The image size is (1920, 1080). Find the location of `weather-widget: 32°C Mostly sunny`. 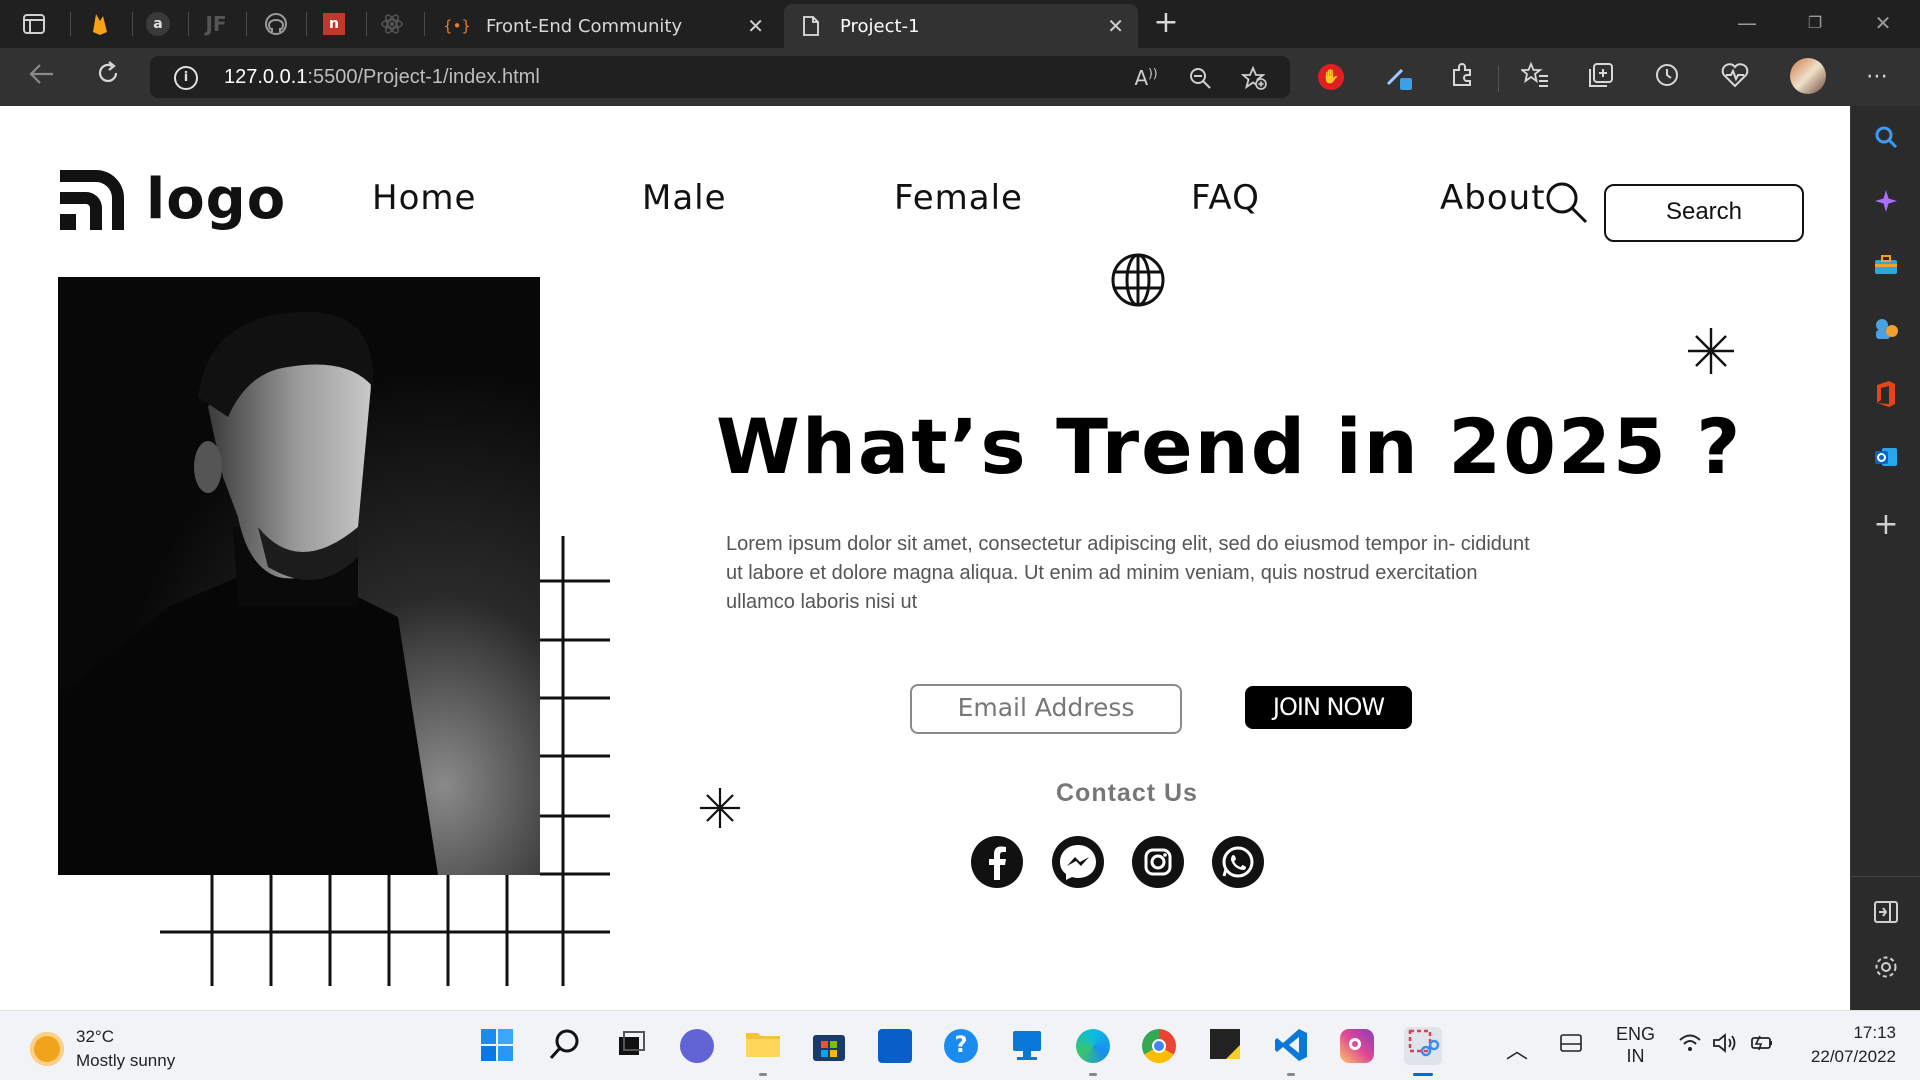

weather-widget: 32°C Mostly sunny is located at coordinates (102, 1049).